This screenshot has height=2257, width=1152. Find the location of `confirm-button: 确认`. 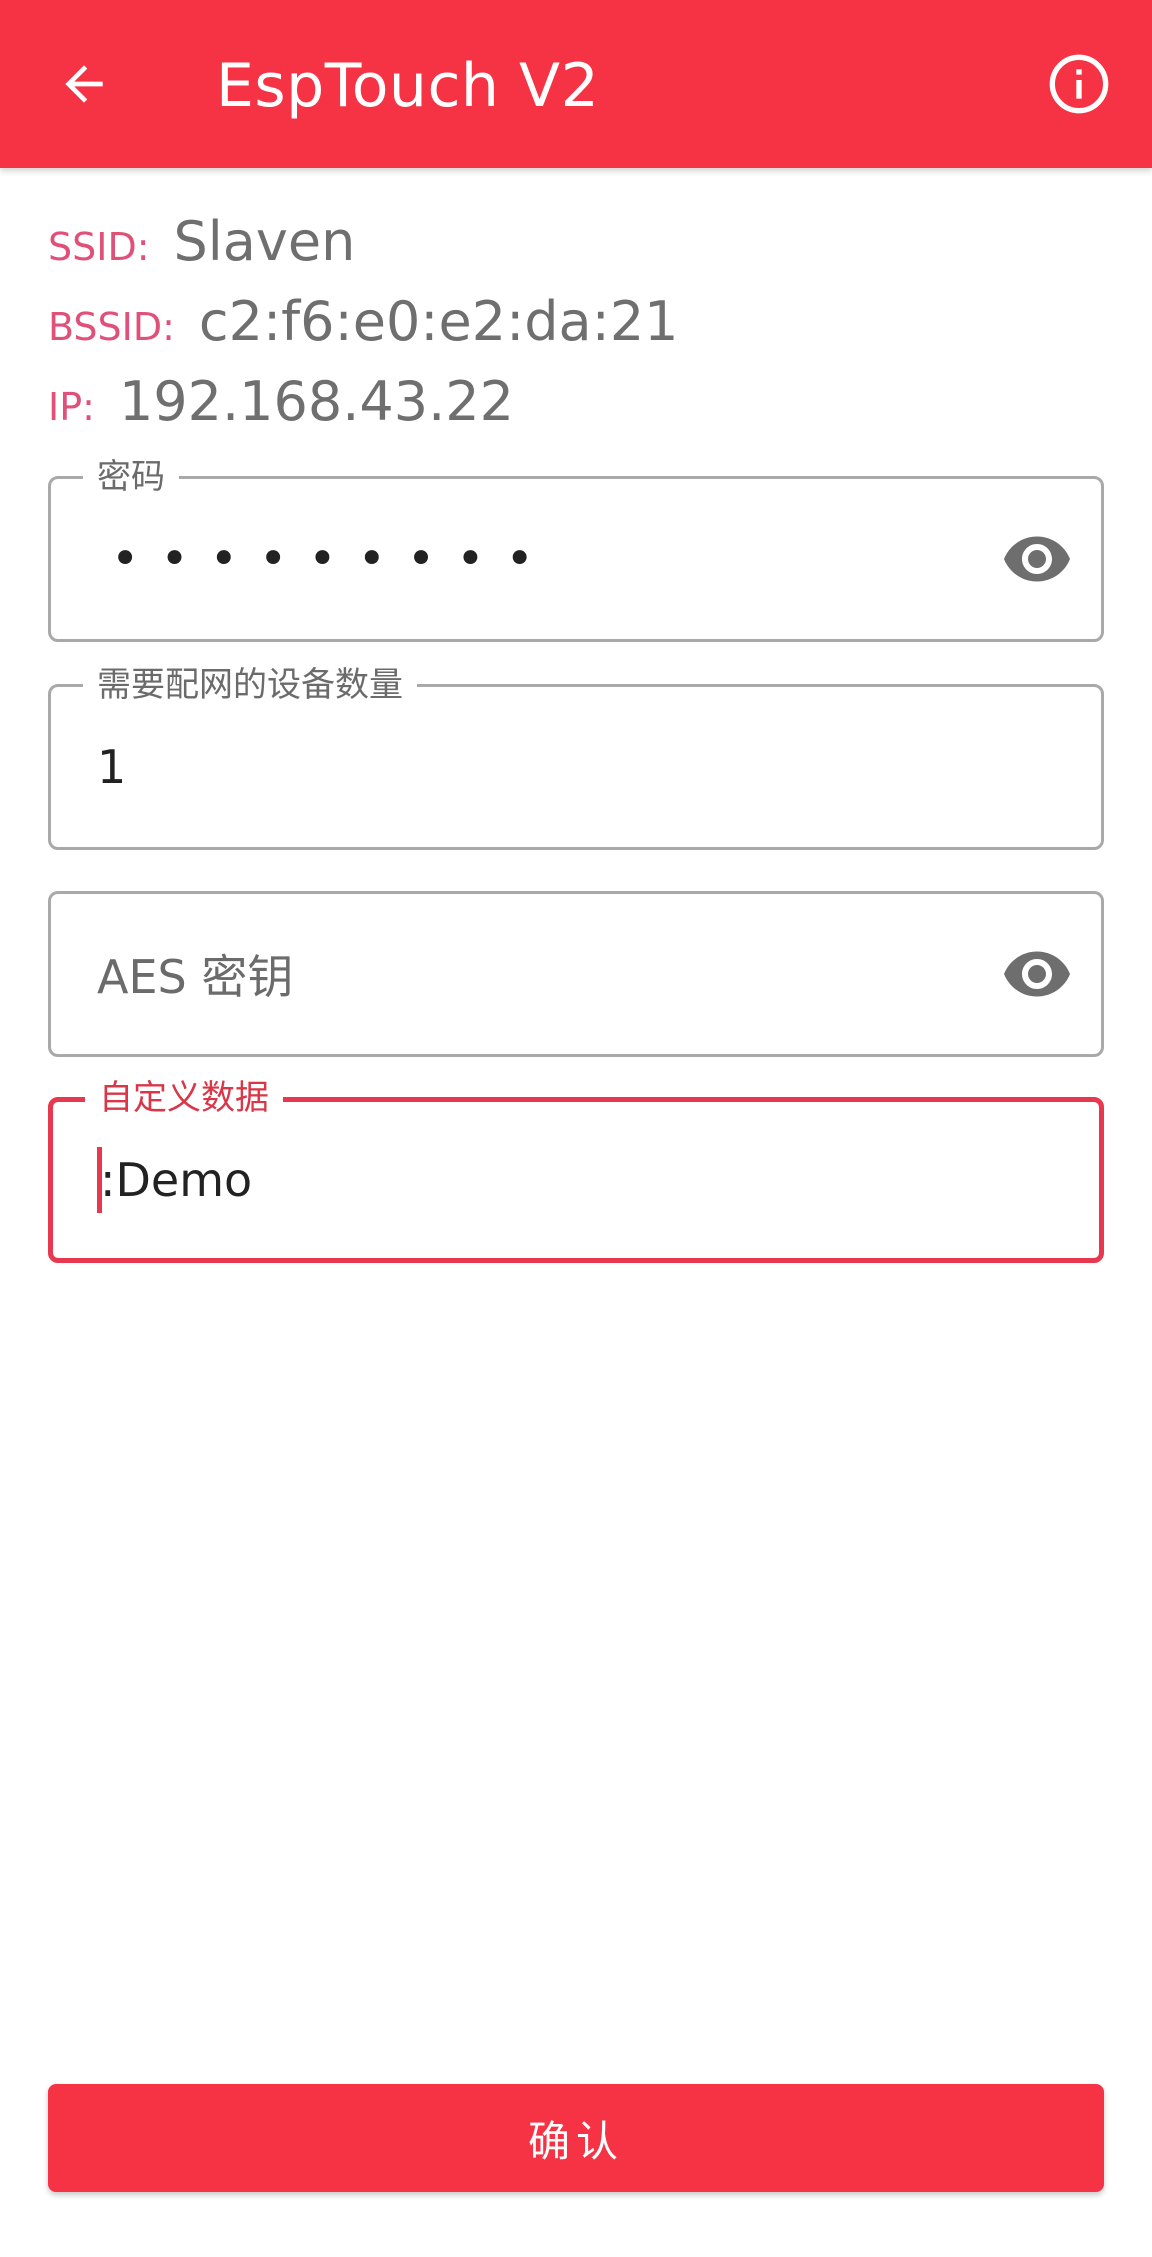

confirm-button: 确认 is located at coordinates (576, 2138).